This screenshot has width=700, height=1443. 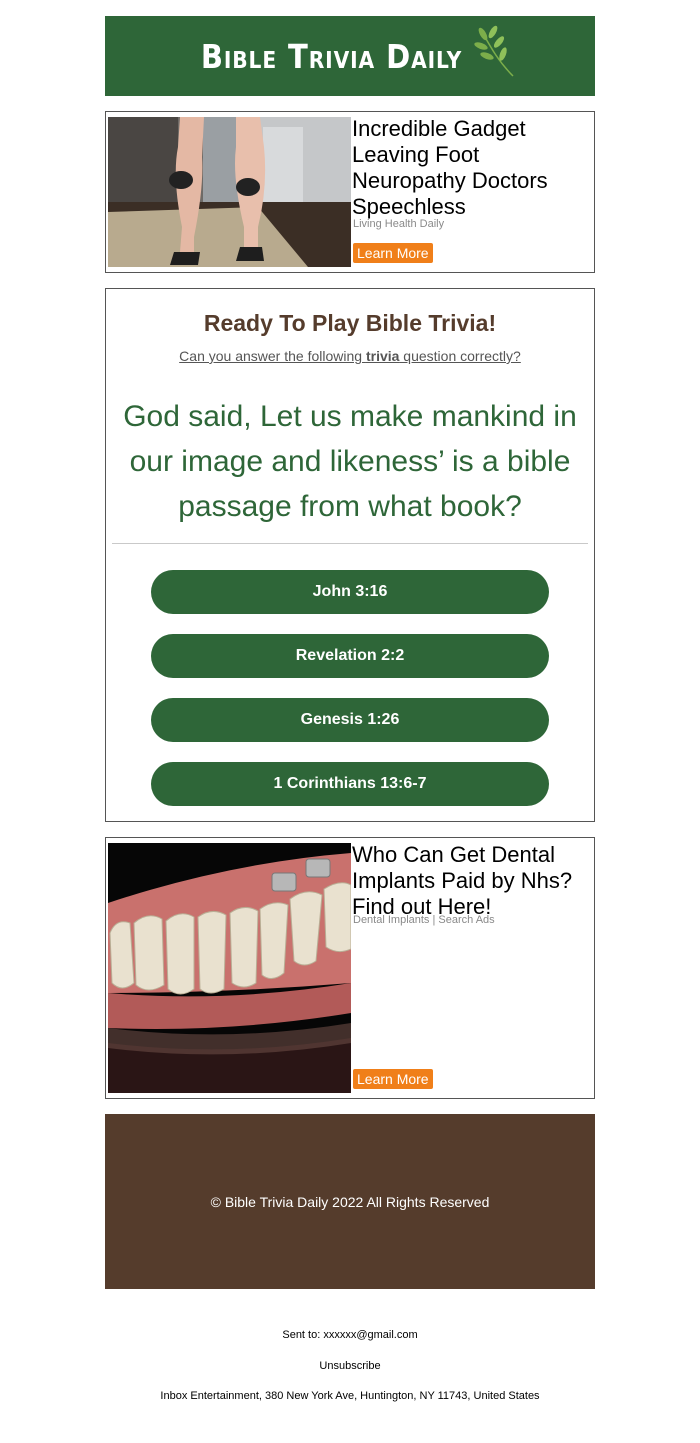 What do you see at coordinates (350, 543) in the screenshot?
I see `divider` at bounding box center [350, 543].